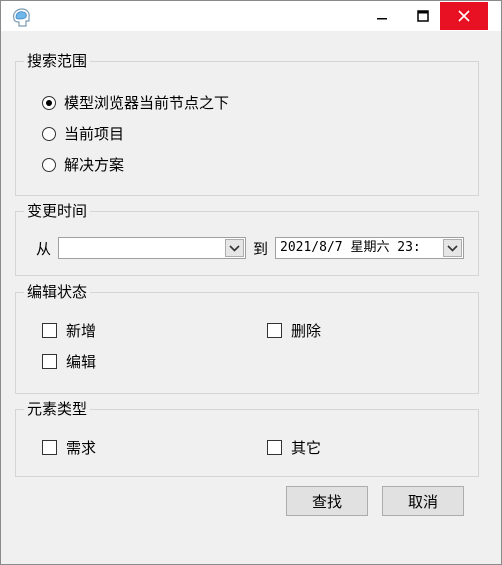  I want to click on close-icon, so click(464, 16).